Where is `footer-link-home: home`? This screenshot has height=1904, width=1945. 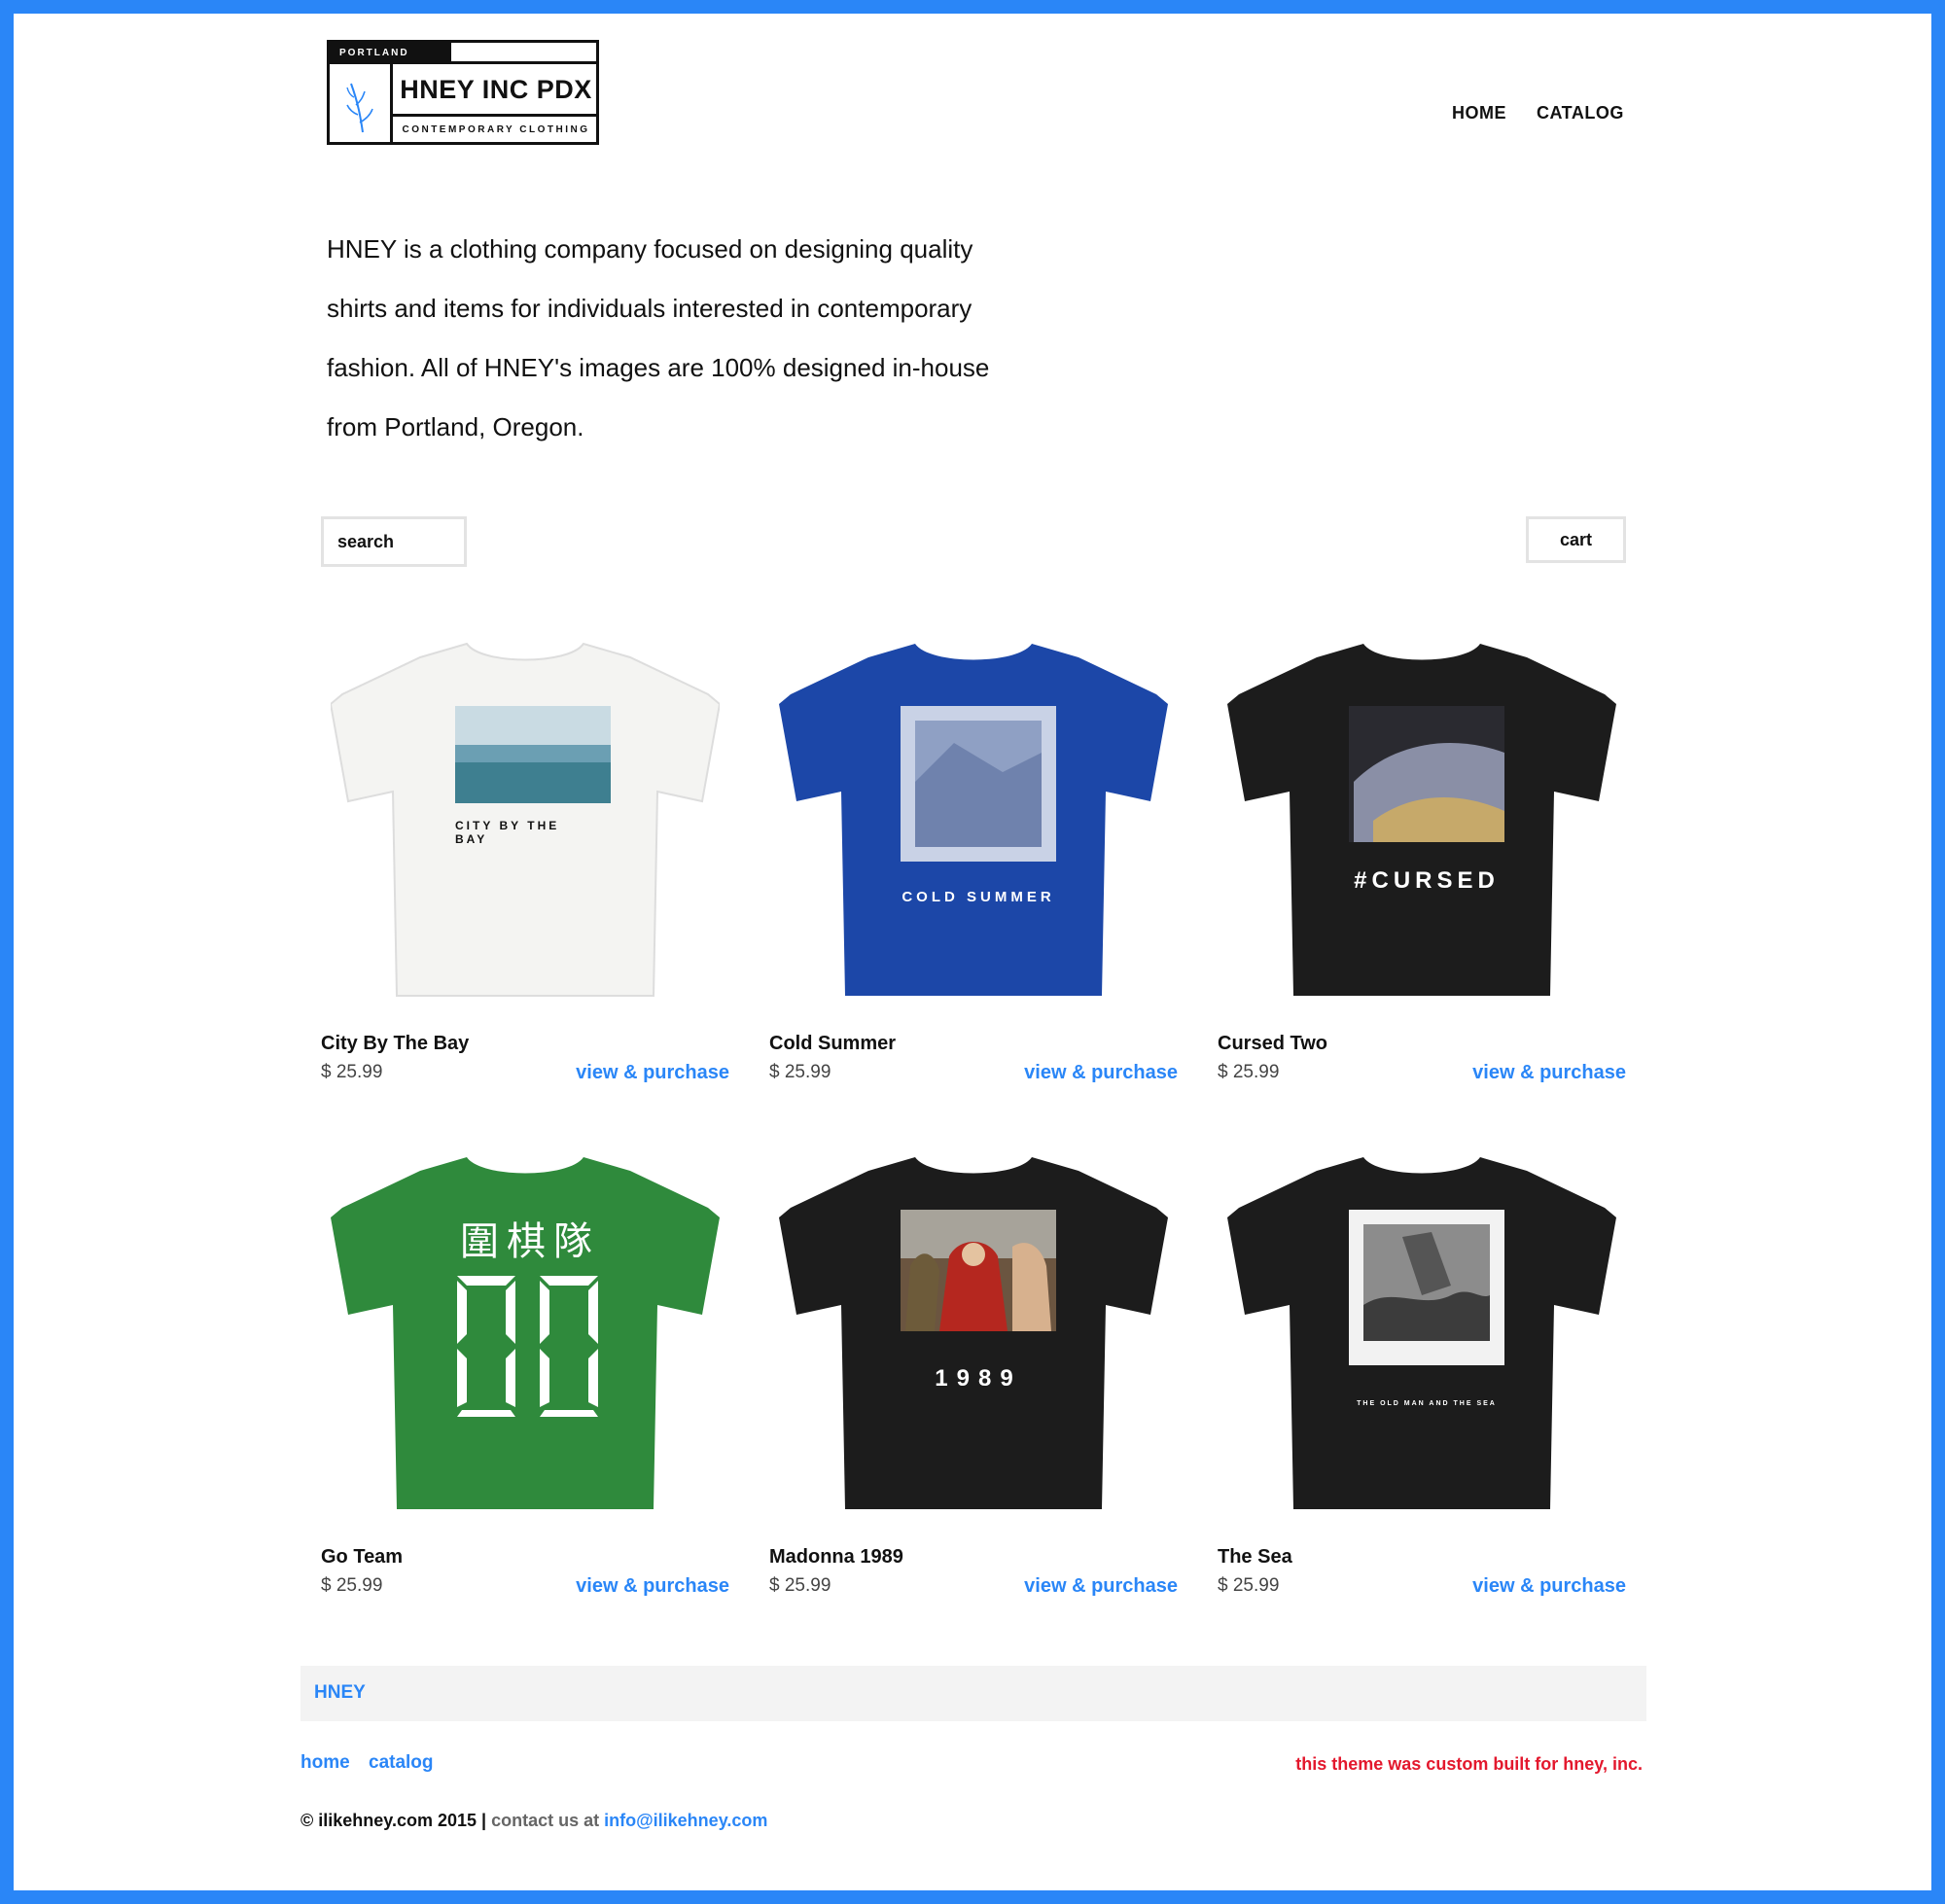 footer-link-home: home is located at coordinates (325, 1763).